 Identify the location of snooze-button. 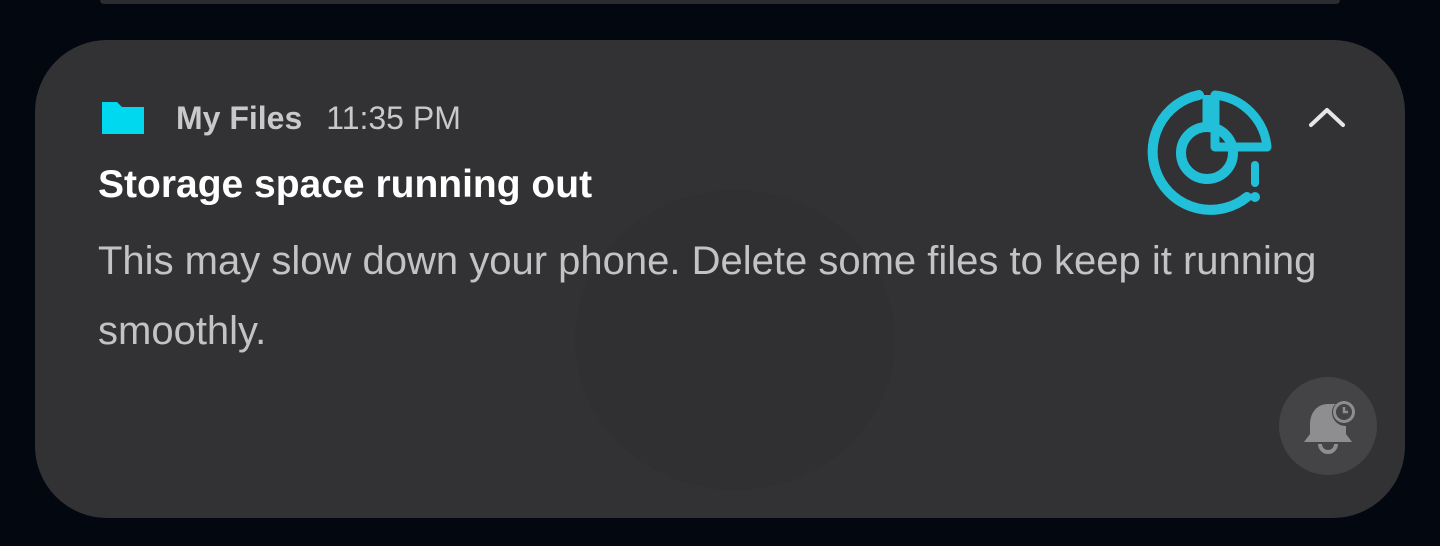
(1328, 426).